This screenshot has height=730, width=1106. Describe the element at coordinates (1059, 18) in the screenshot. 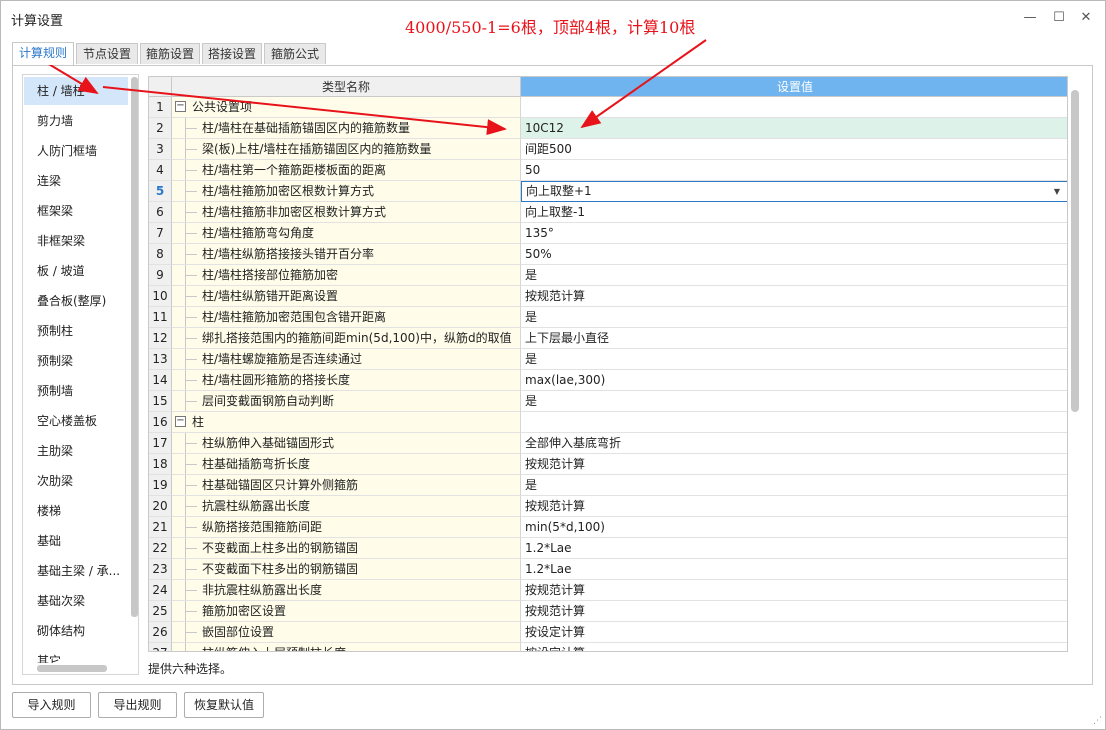

I see `maximize-button: ☐` at that location.